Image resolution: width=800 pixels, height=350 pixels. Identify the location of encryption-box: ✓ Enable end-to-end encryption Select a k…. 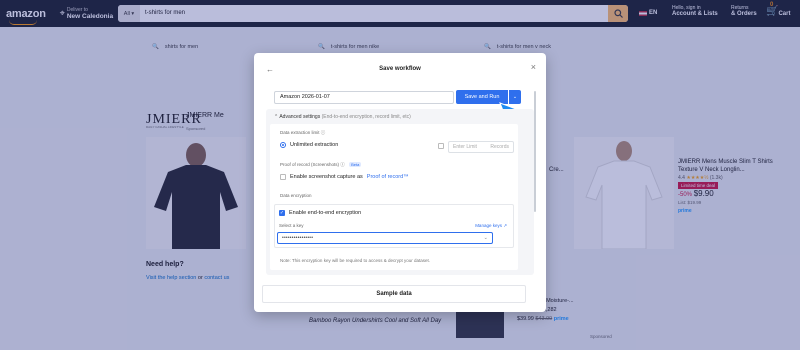
(394, 226).